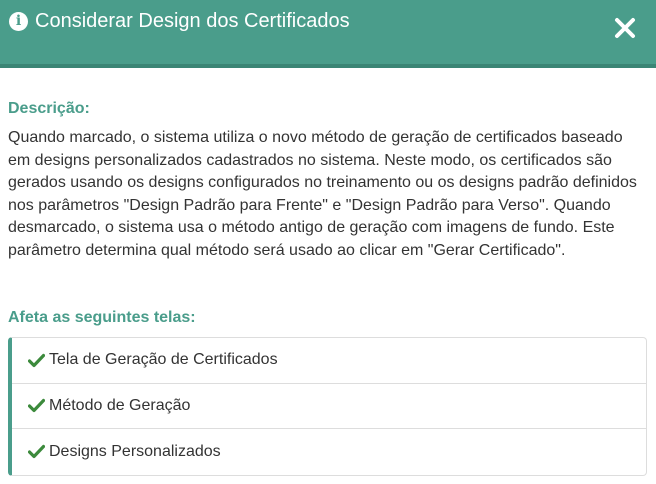 Image resolution: width=656 pixels, height=484 pixels. Describe the element at coordinates (120, 405) in the screenshot. I see `list-item-label: Método de Geração` at that location.